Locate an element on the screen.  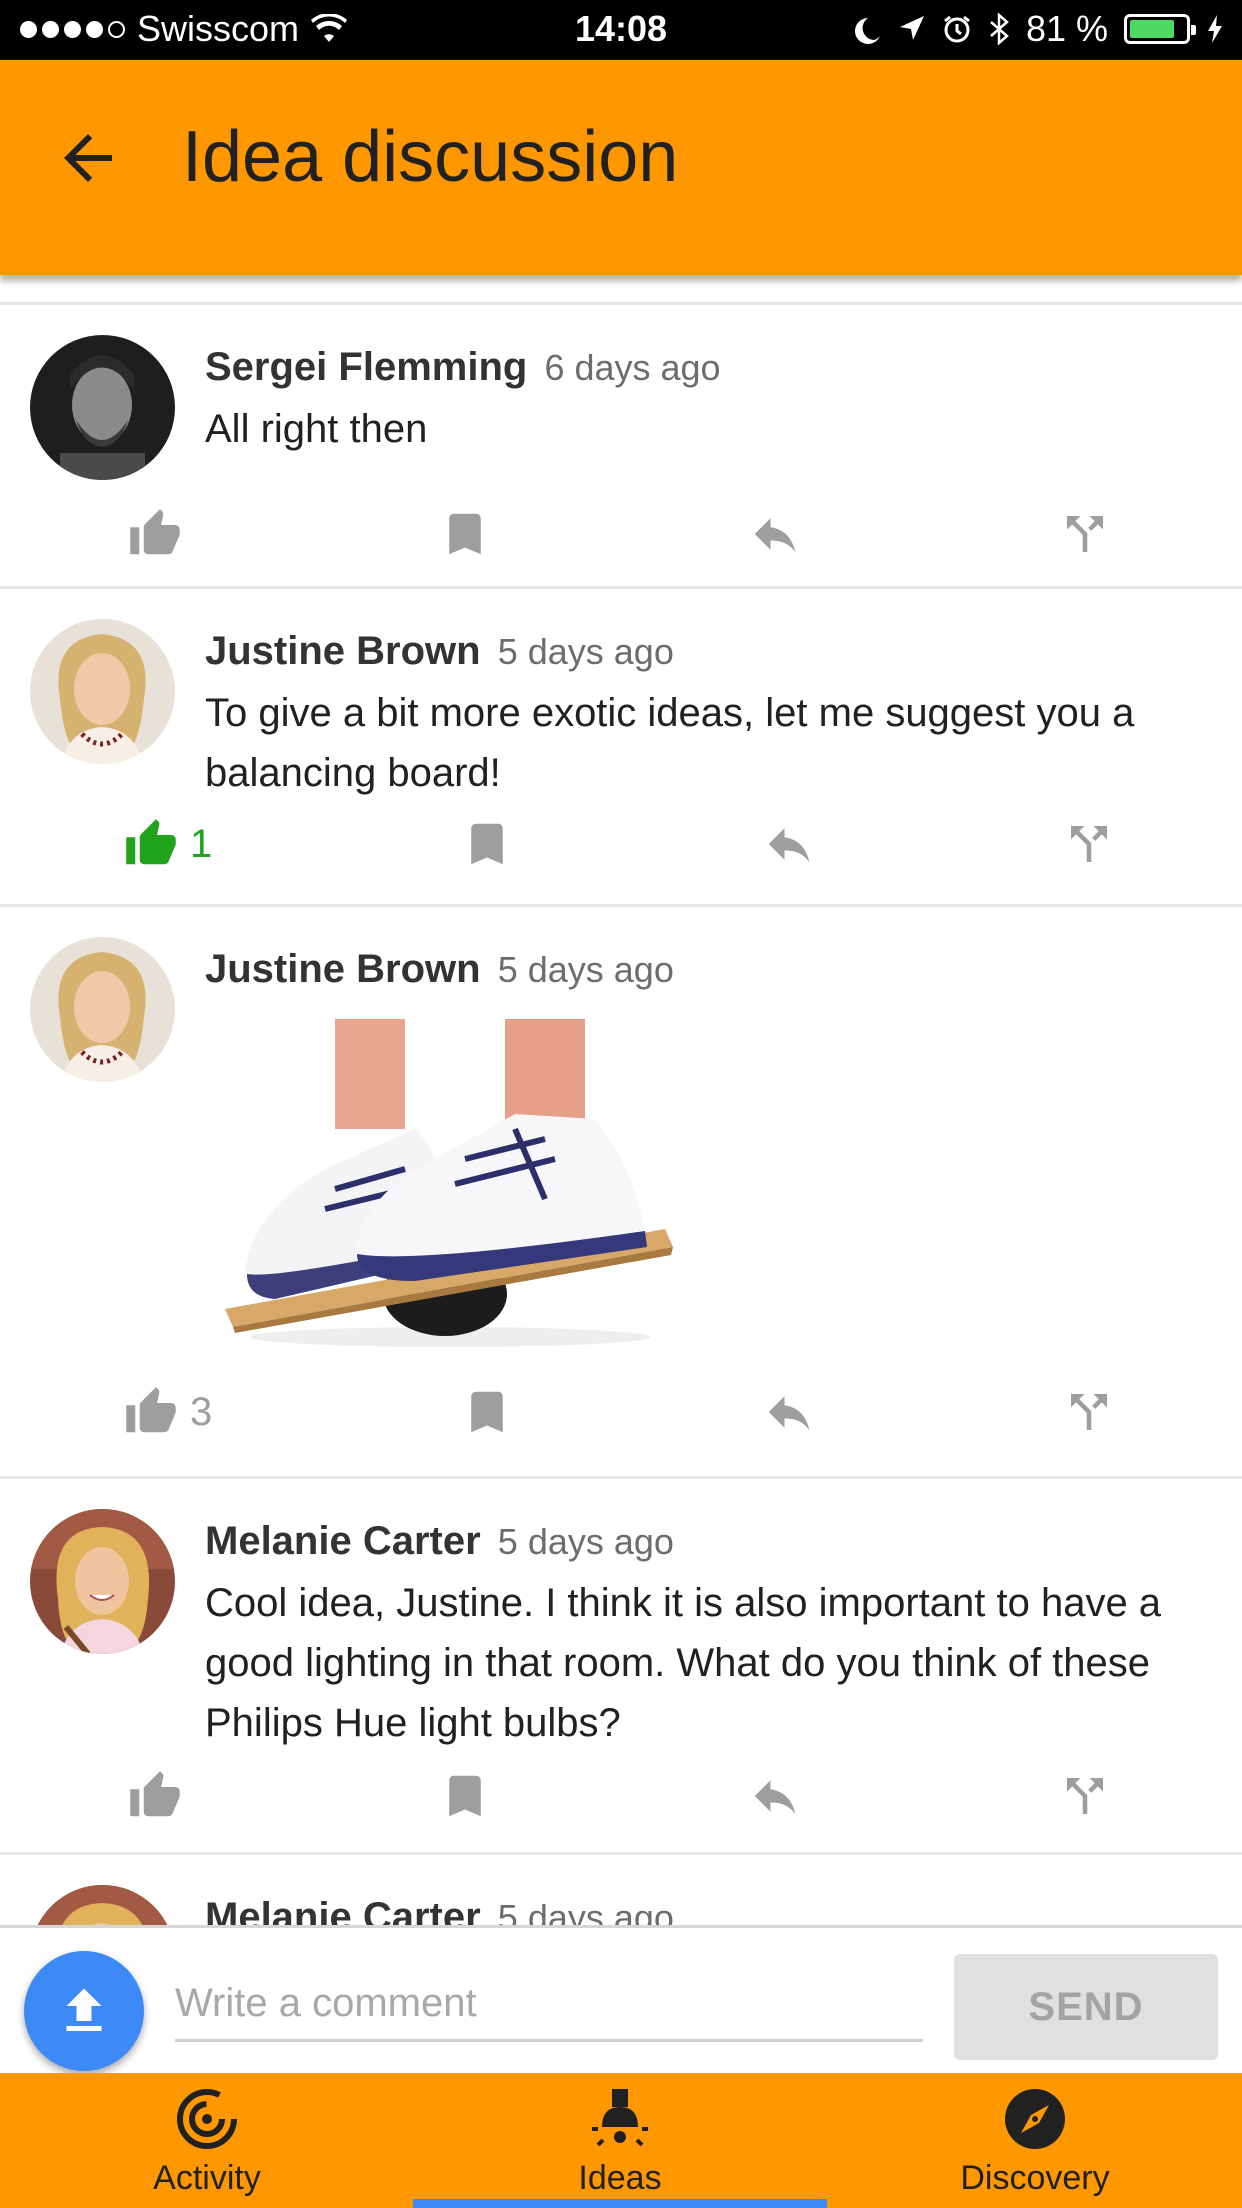
activity-icon is located at coordinates (207, 2119).